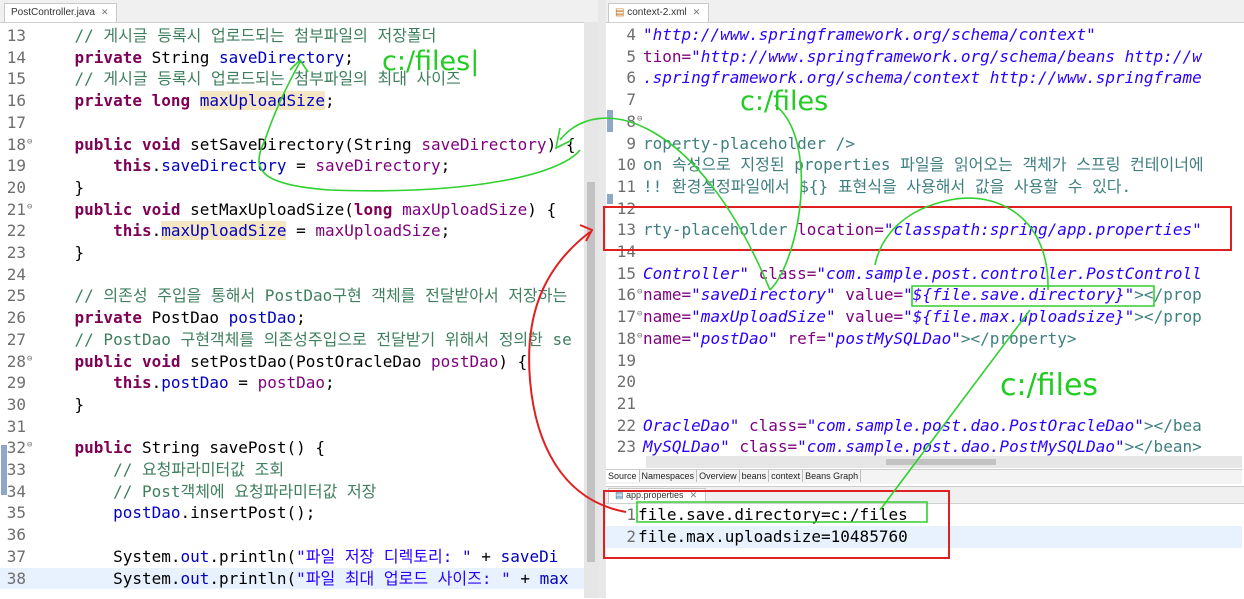  I want to click on code-line: 17, so click(292, 123).